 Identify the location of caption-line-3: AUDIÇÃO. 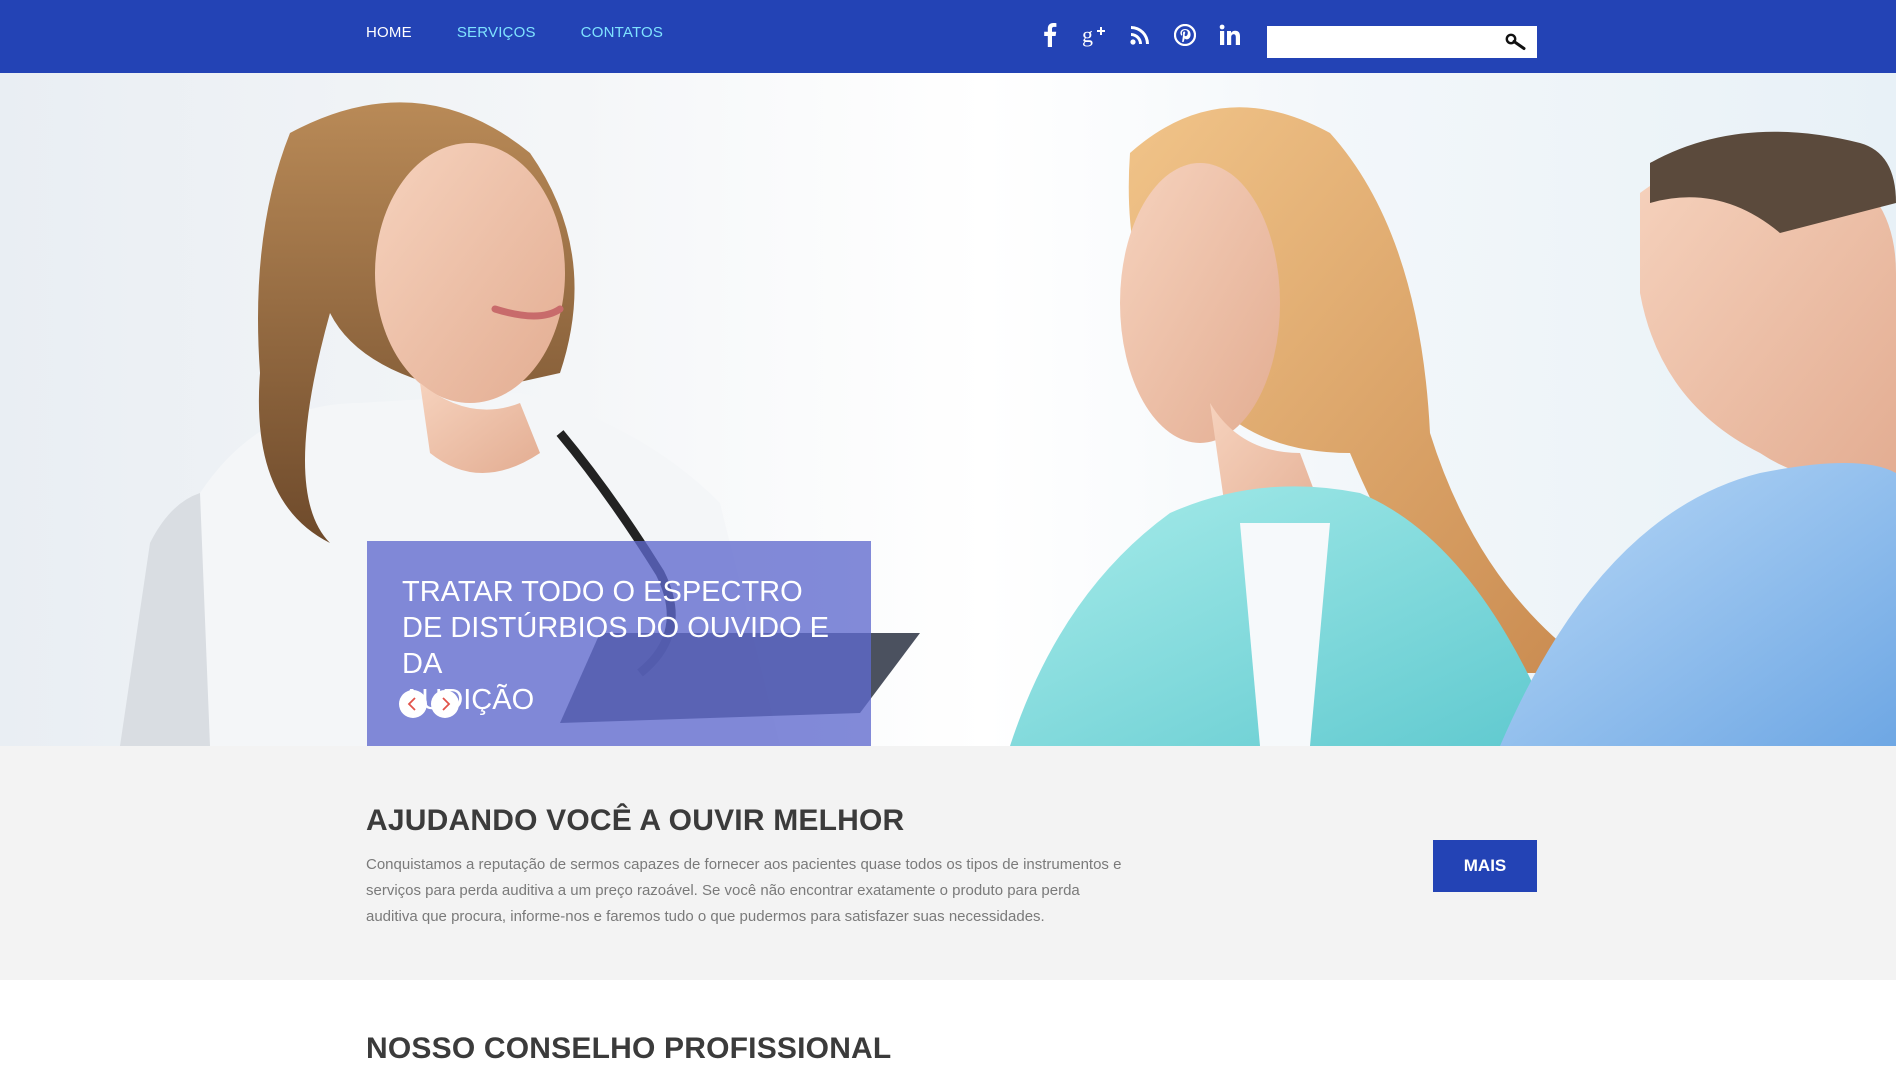
(468, 700).